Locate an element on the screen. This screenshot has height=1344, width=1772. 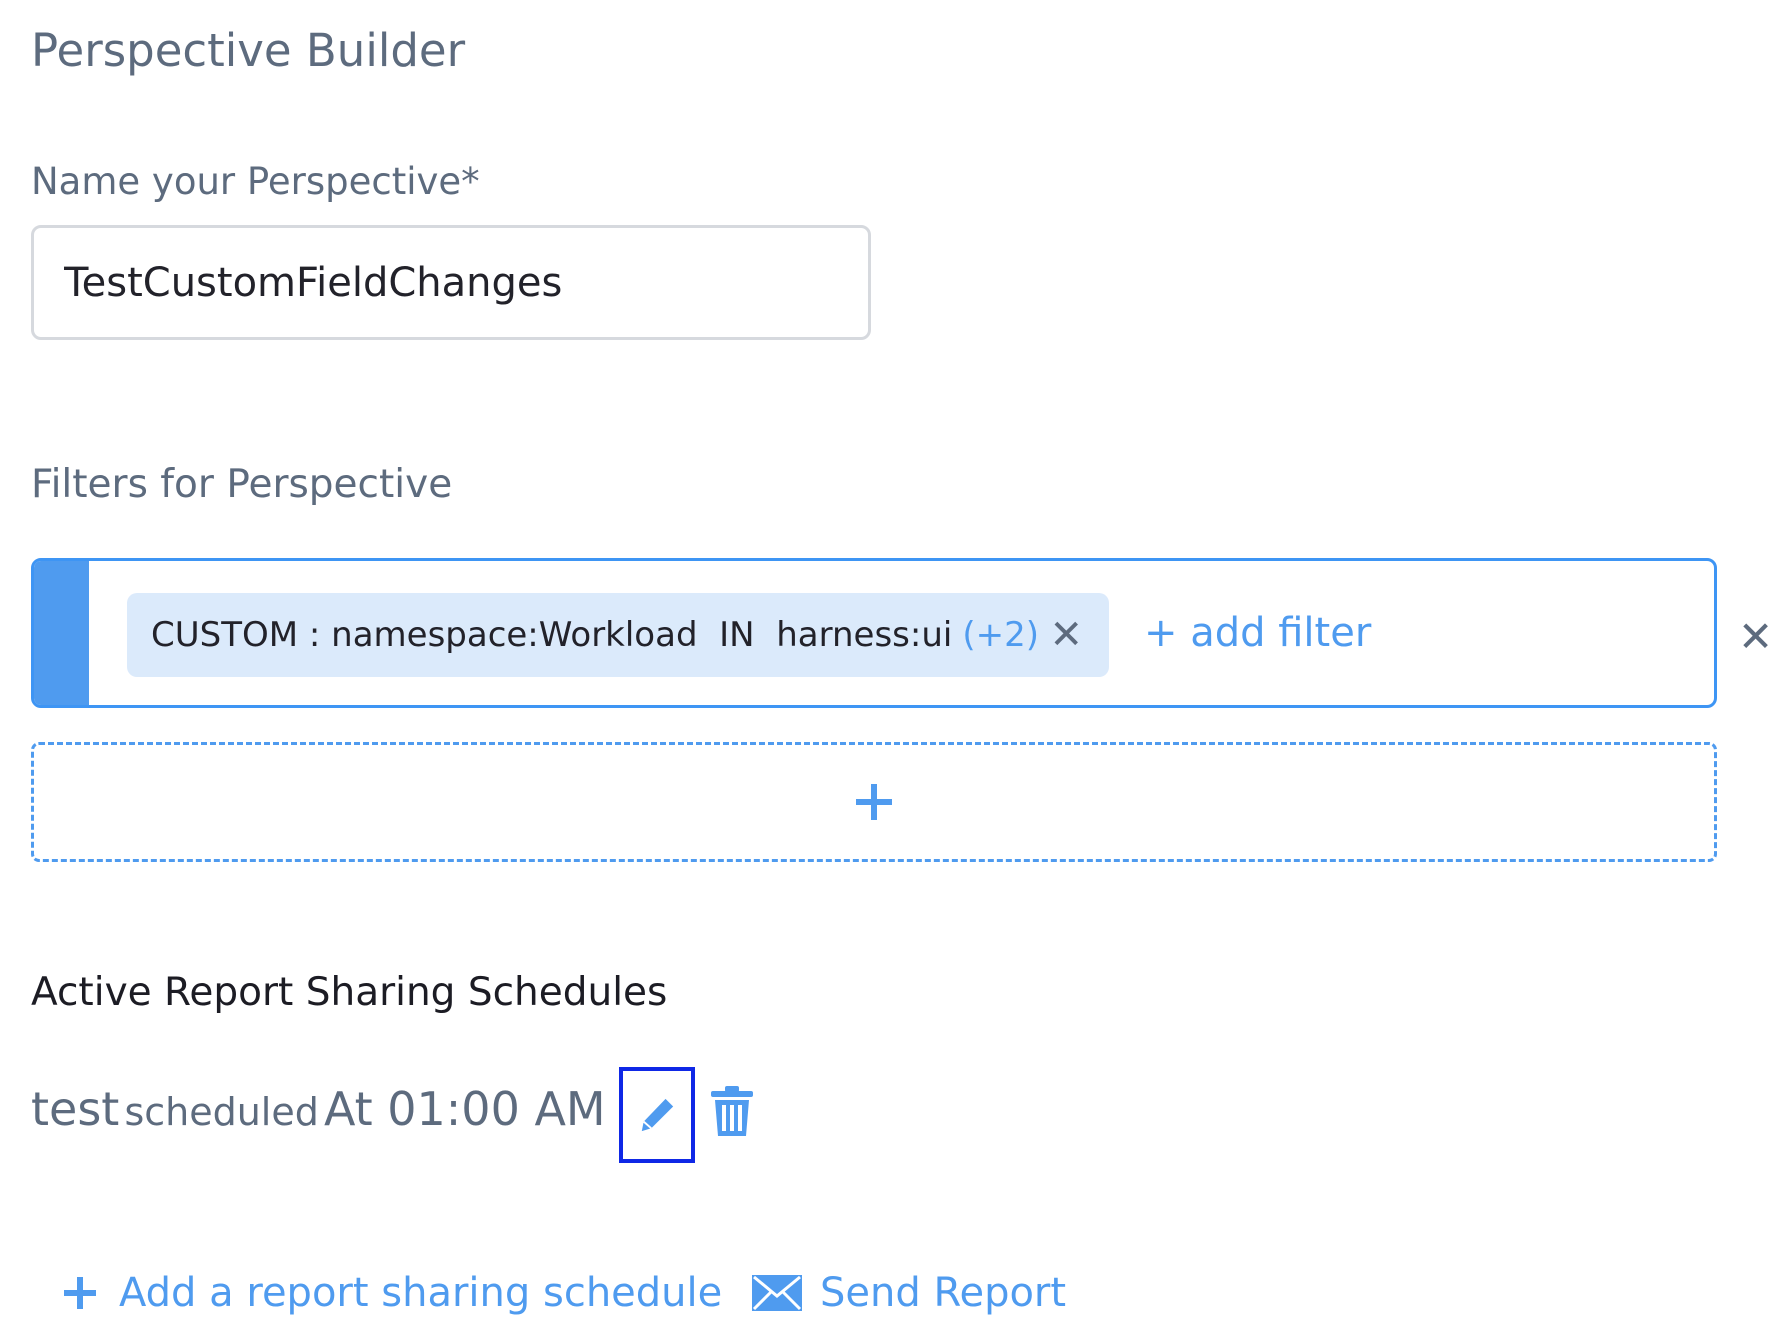
add-filter-group-button is located at coordinates (874, 802).